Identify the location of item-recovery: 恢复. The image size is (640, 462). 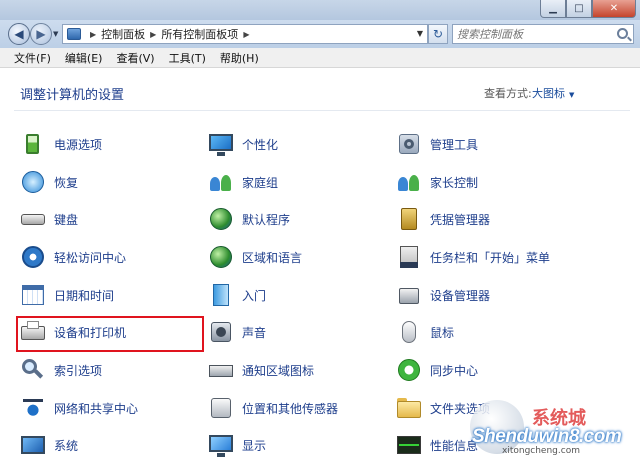
(49, 182).